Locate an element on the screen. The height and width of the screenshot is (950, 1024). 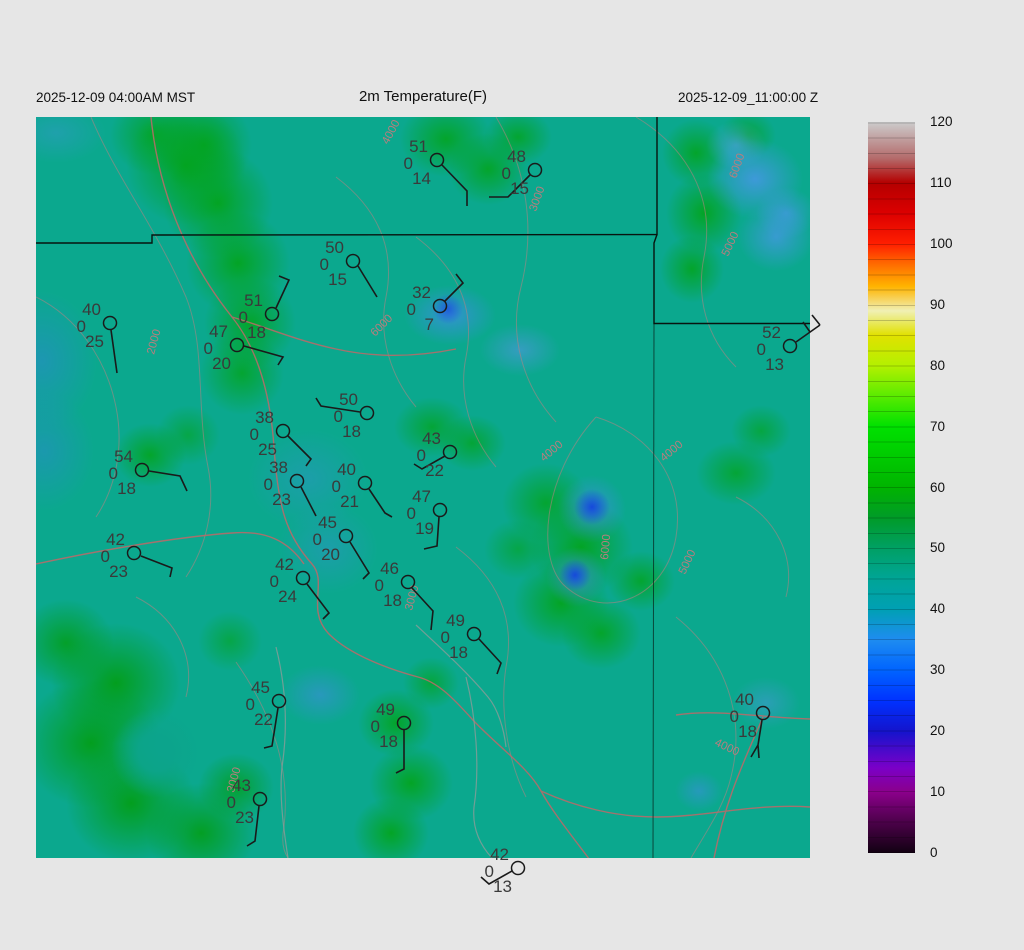
colorbar-tick-labels: 0 10 20 30 40 50 60 70 80 90 100 110 120 is located at coordinates (960, 487).